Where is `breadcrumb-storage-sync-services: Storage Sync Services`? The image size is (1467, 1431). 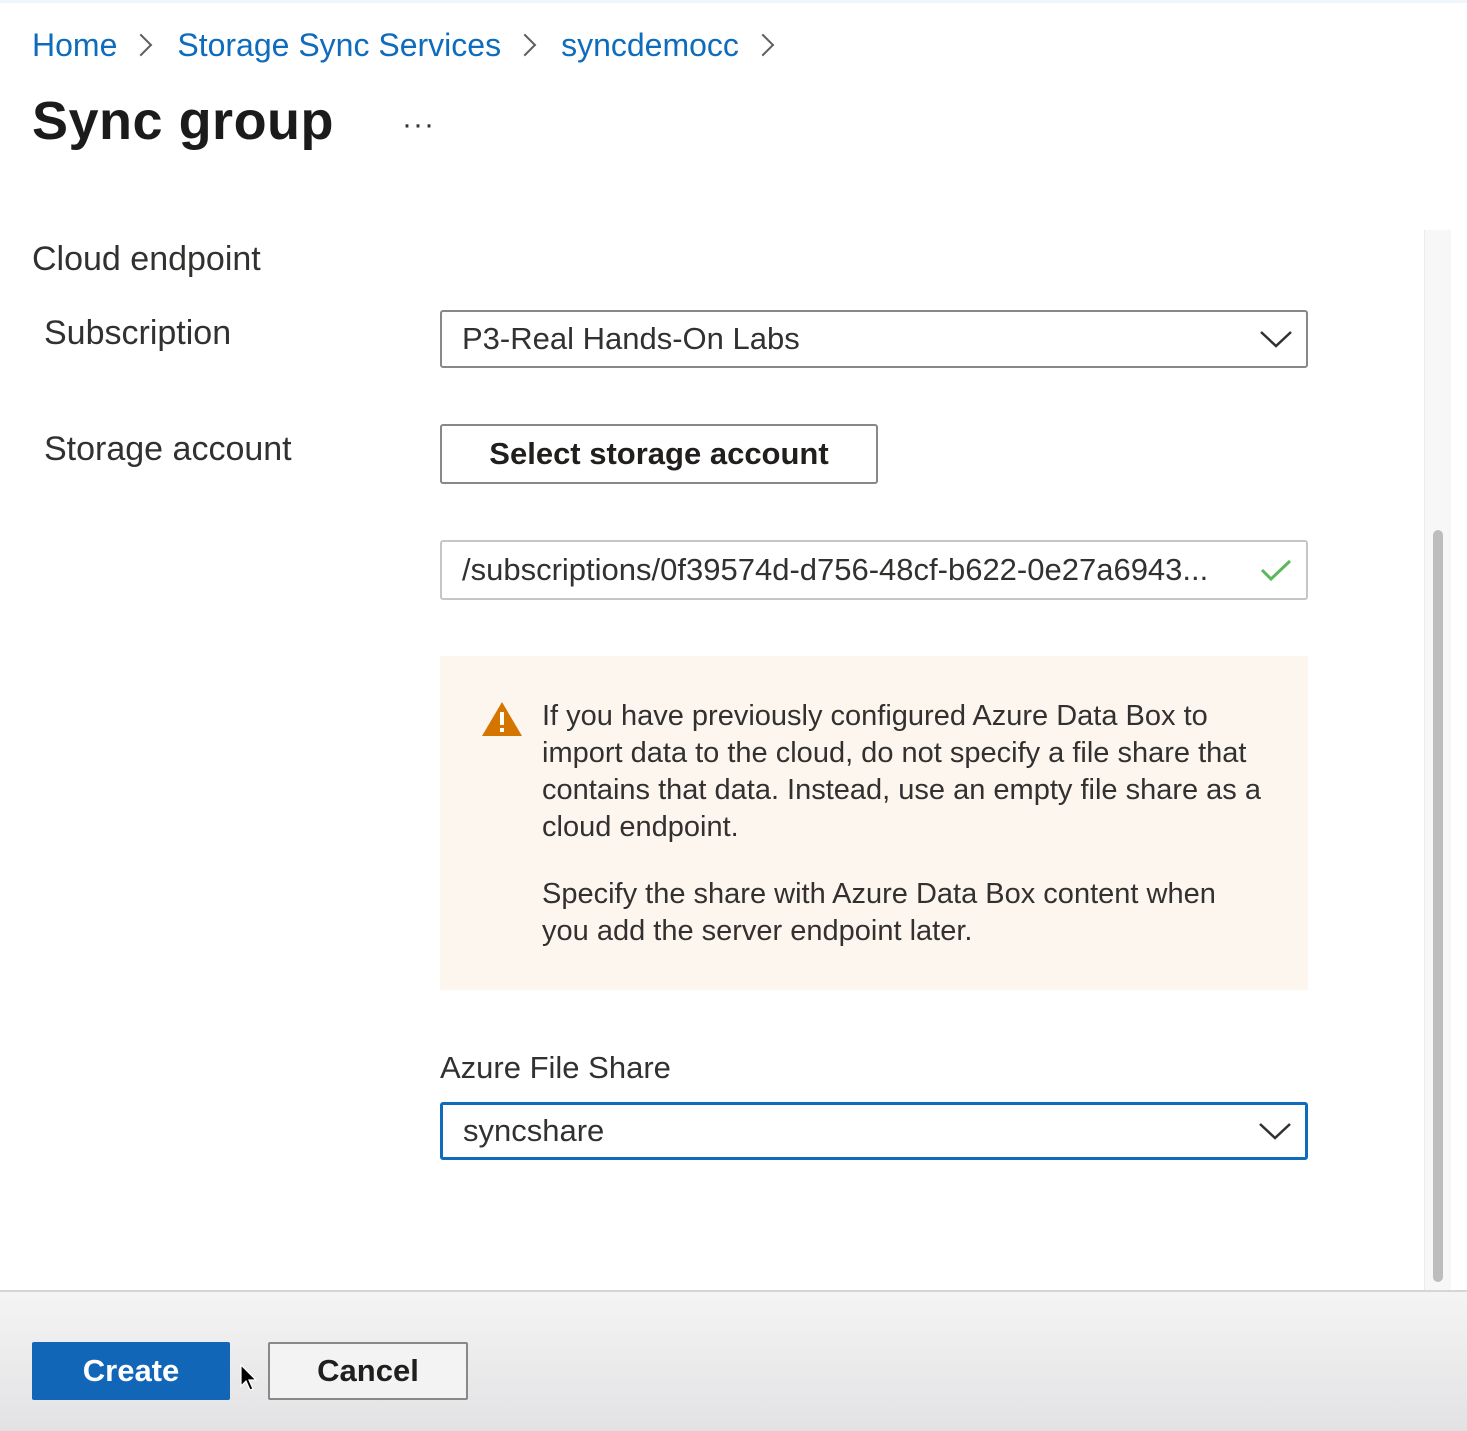
breadcrumb-storage-sync-services: Storage Sync Services is located at coordinates (339, 45).